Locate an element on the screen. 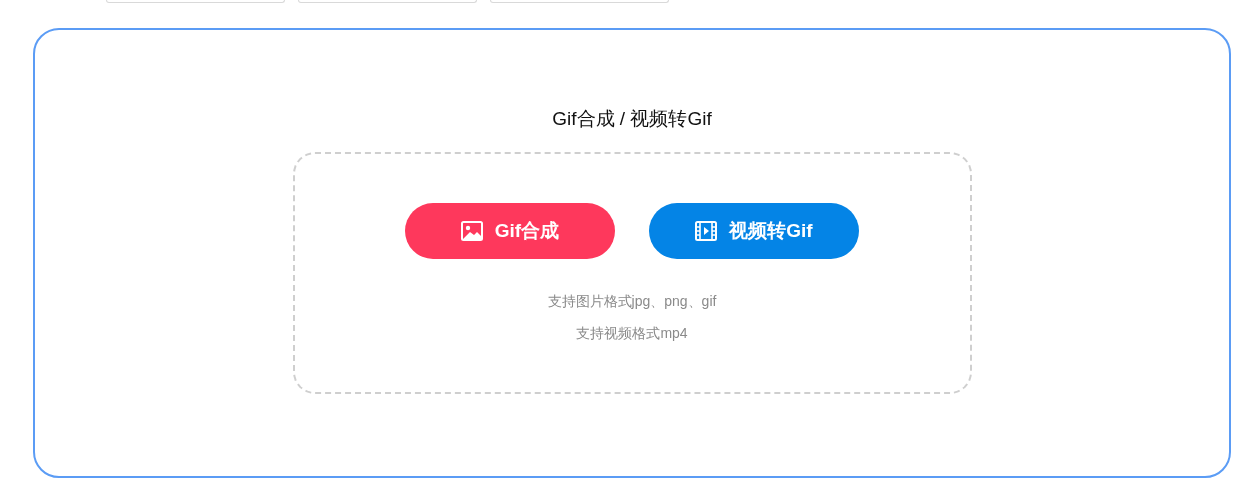 The height and width of the screenshot is (486, 1256). film-icon is located at coordinates (706, 231).